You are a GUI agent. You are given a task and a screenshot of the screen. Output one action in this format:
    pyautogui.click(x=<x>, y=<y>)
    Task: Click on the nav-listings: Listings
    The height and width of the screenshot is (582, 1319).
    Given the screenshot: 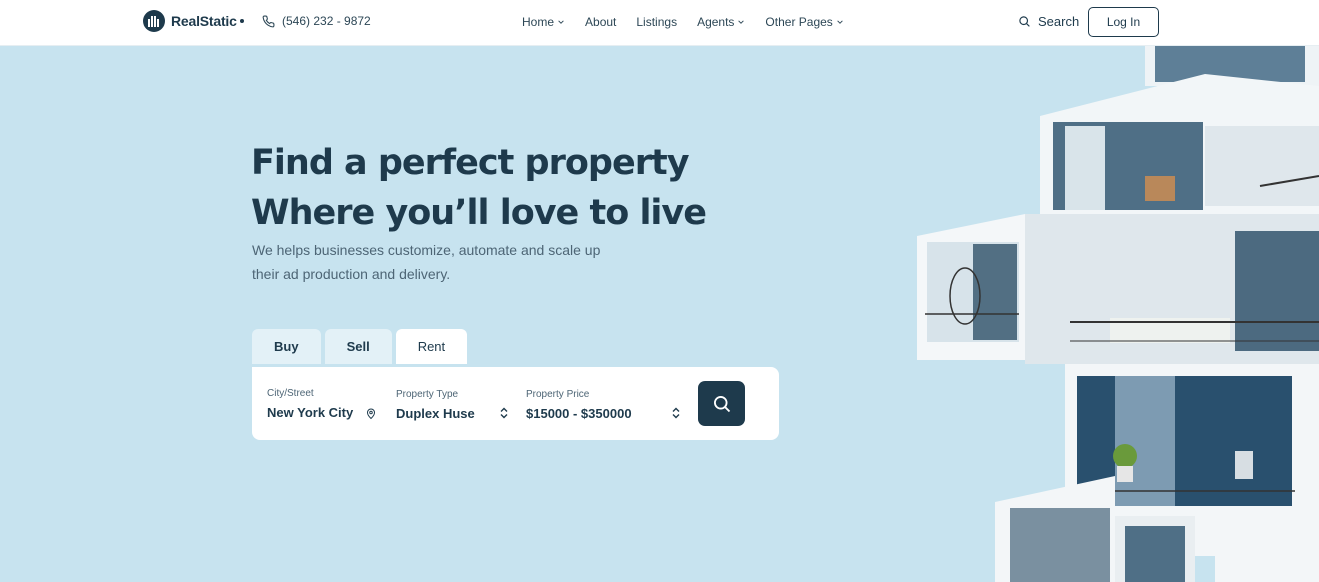 What is the action you would take?
    pyautogui.click(x=656, y=22)
    